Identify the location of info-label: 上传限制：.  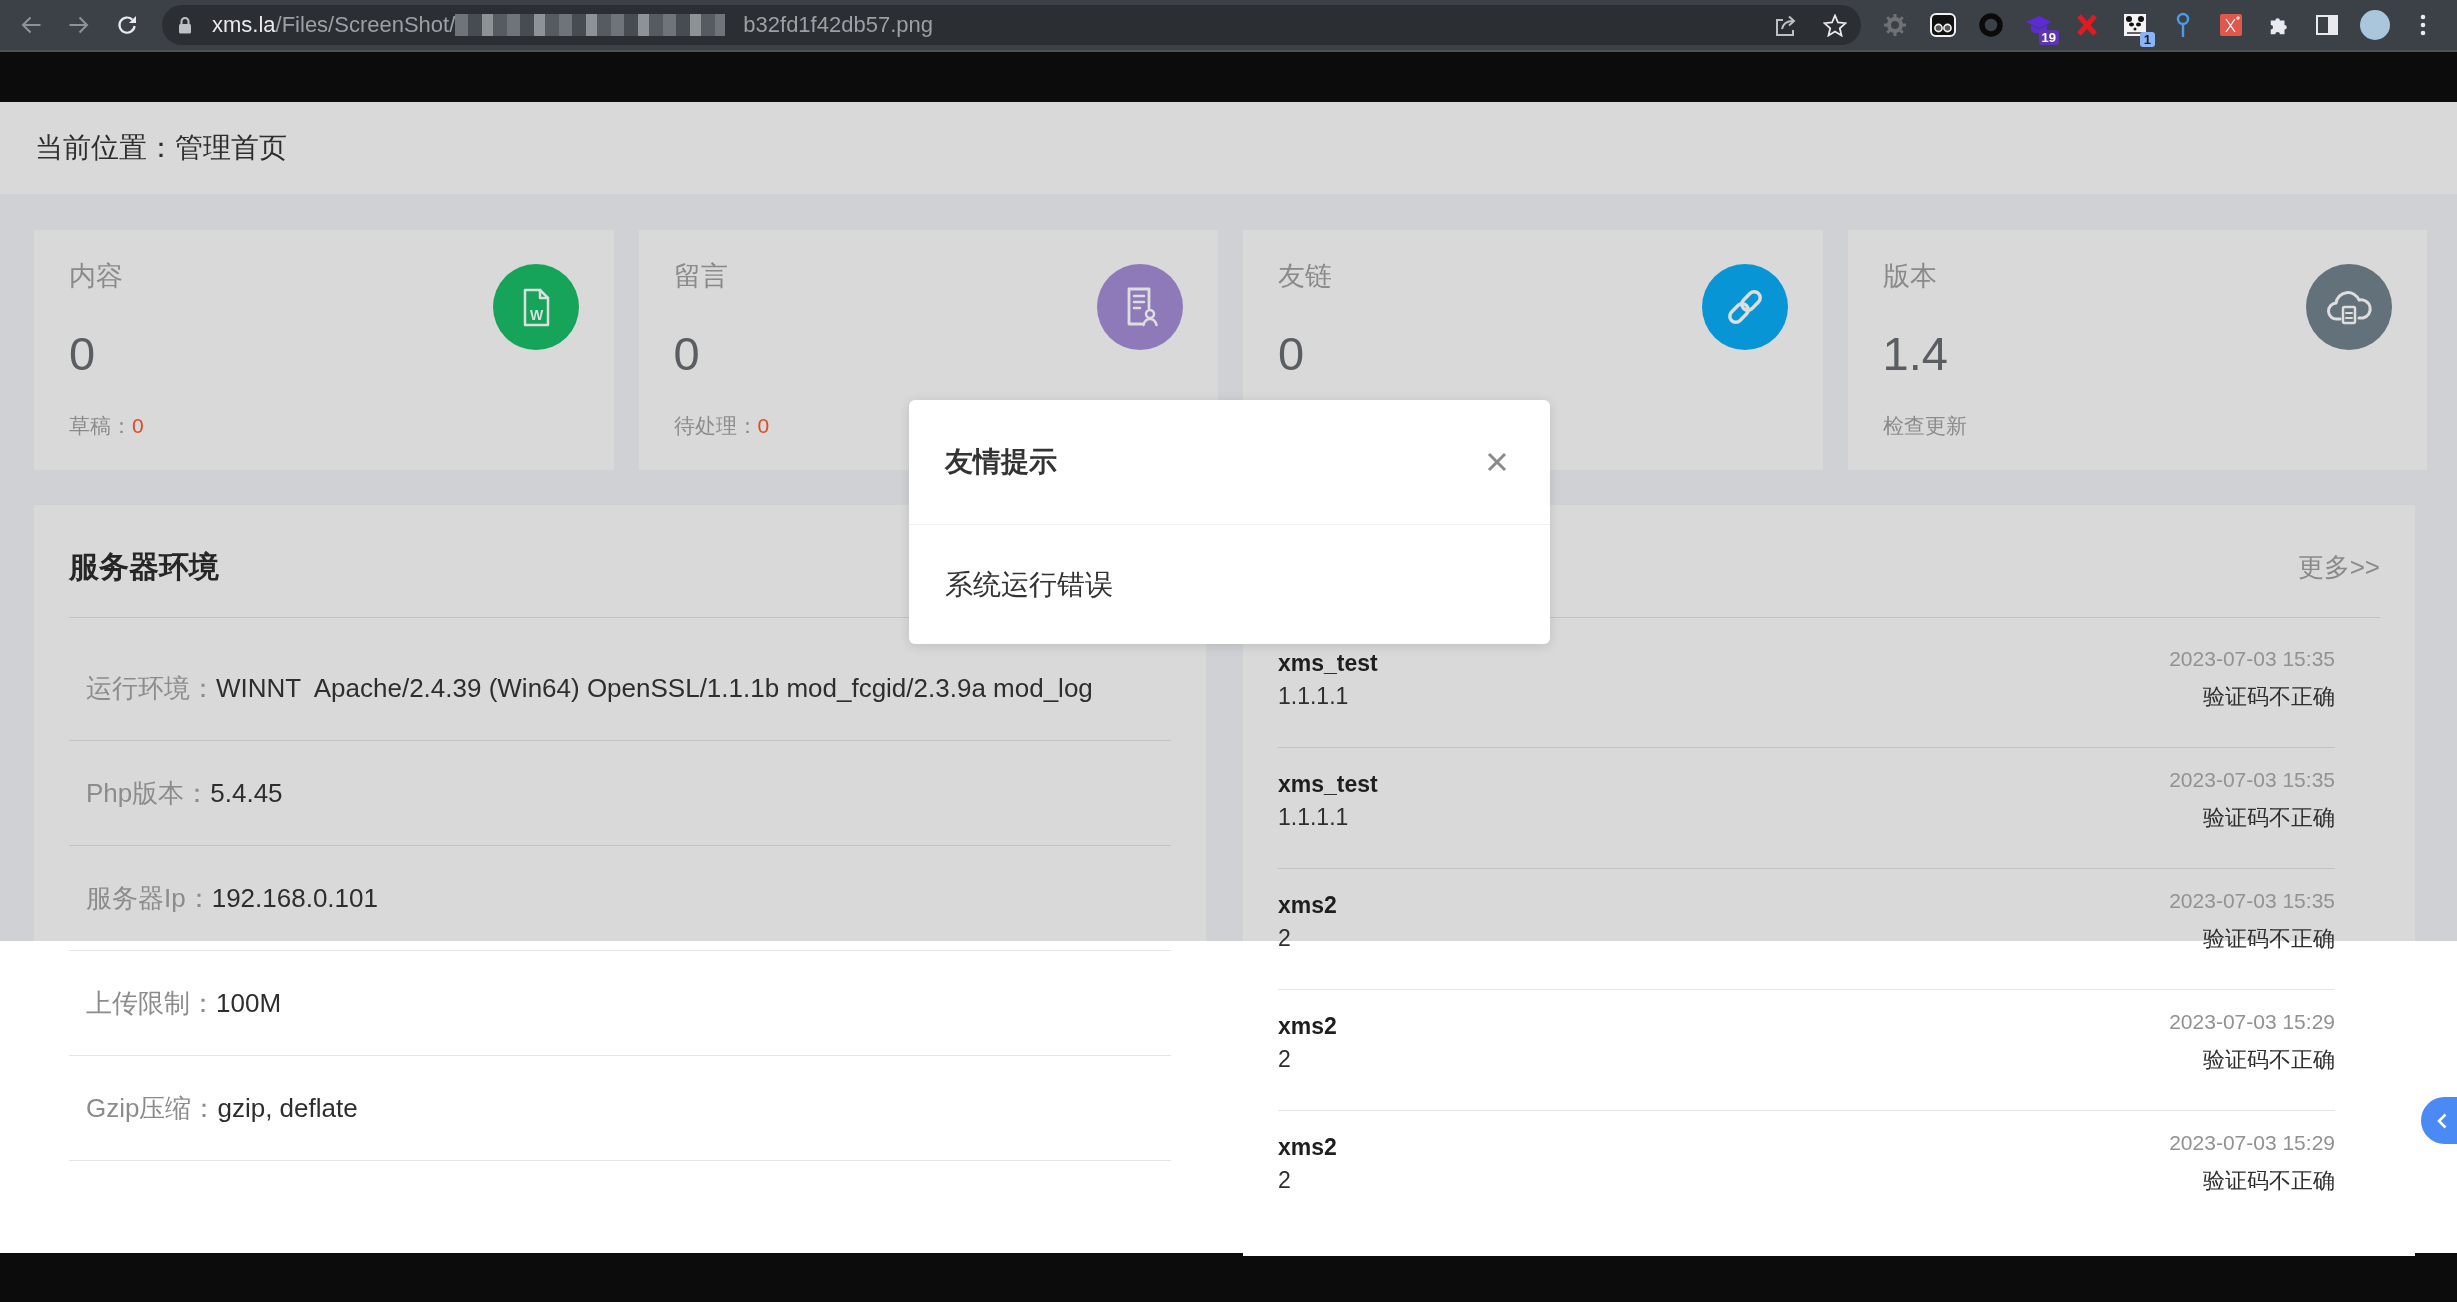
(151, 1003).